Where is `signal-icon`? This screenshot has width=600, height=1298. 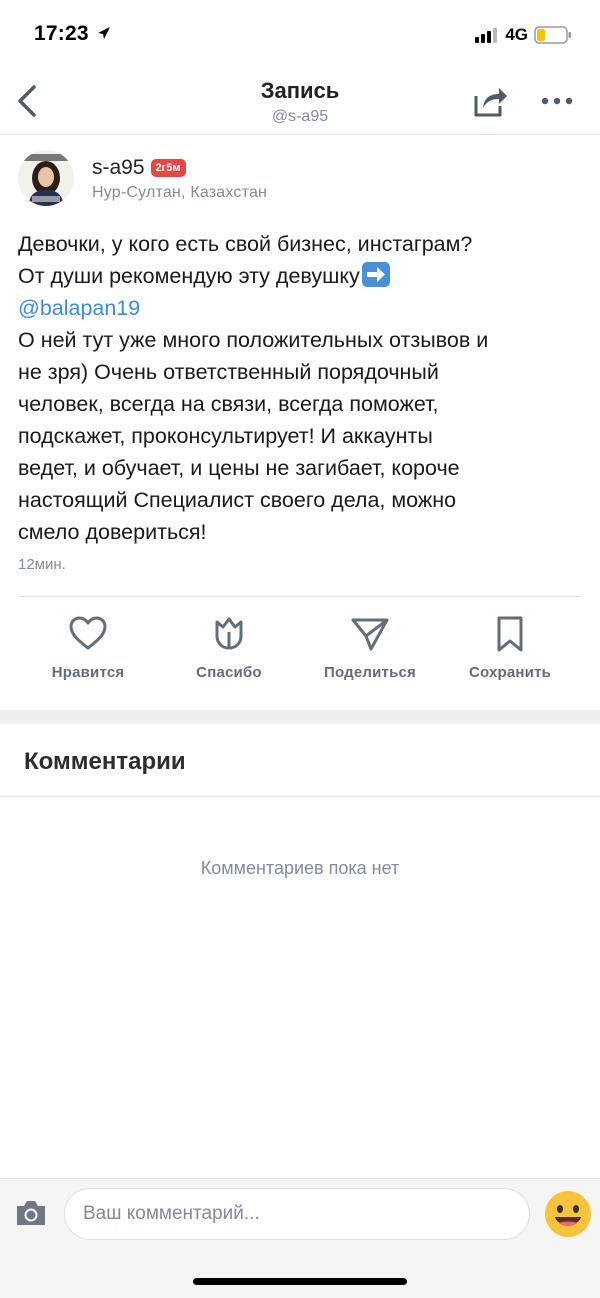 signal-icon is located at coordinates (486, 35).